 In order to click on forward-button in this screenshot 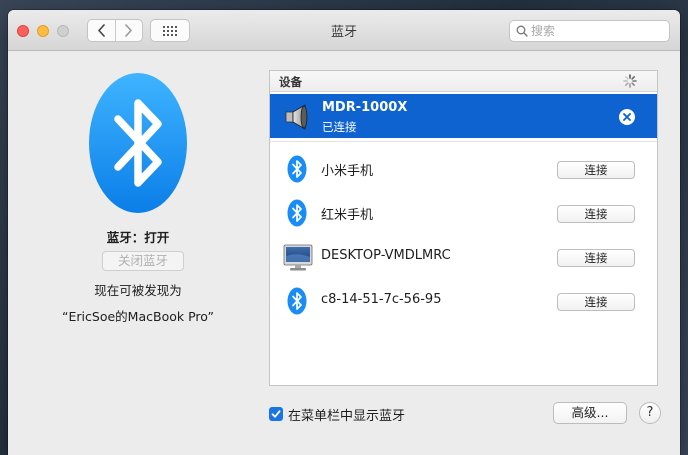, I will do `click(128, 30)`.